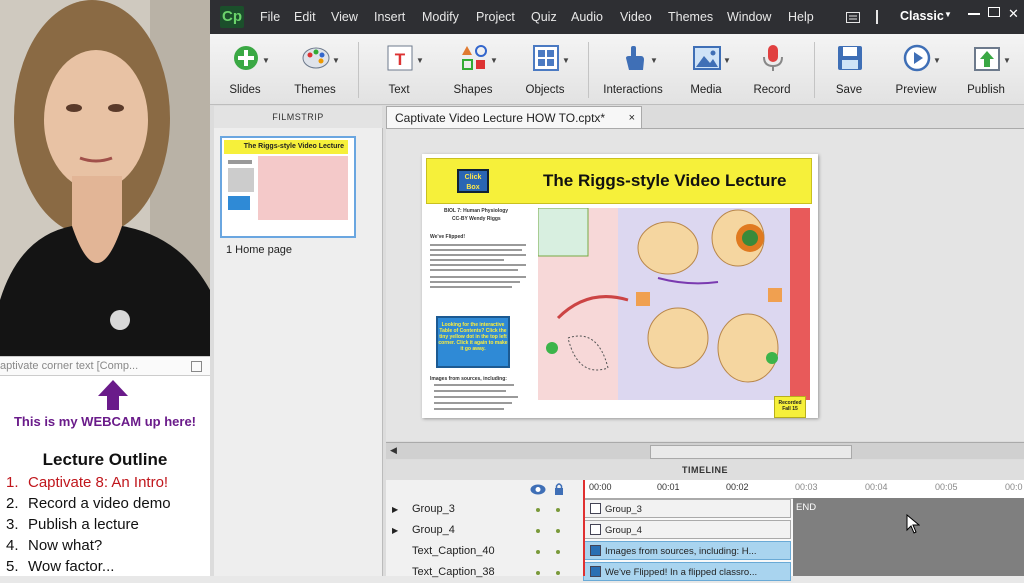 The width and height of the screenshot is (1024, 583). What do you see at coordinates (453, 572) in the screenshot?
I see `layer-name: Text_Caption_38` at bounding box center [453, 572].